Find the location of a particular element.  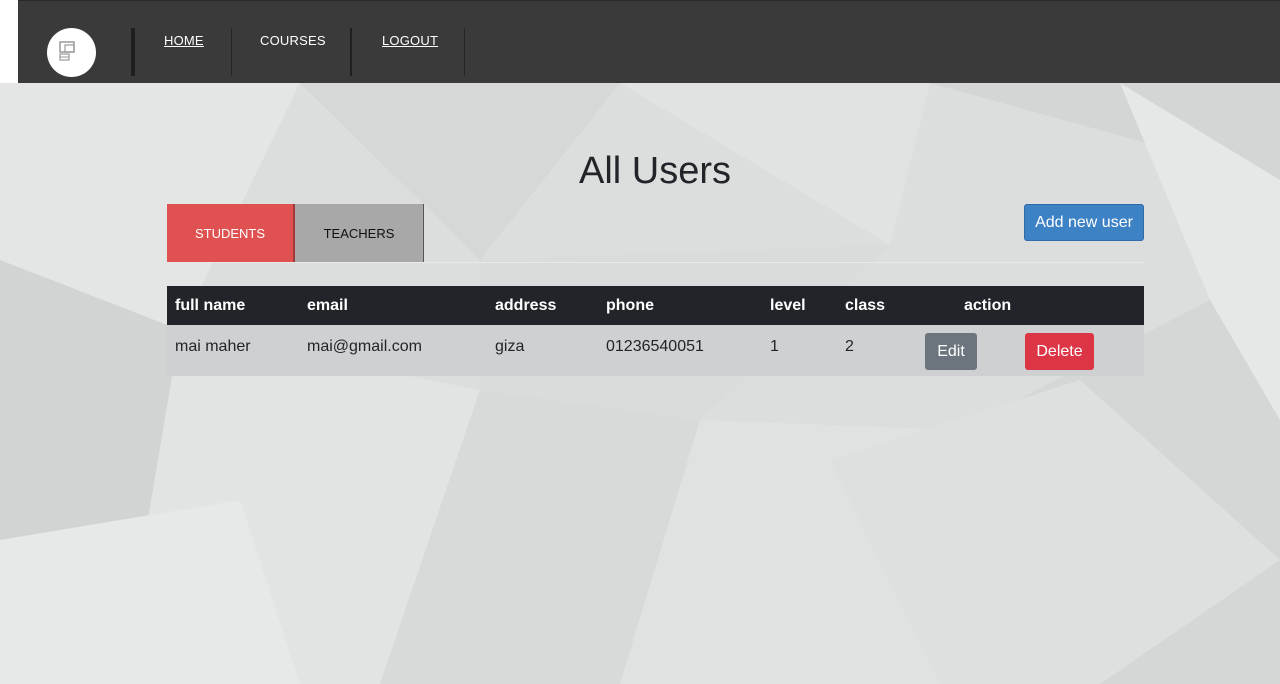

tab-divider is located at coordinates (655, 262).